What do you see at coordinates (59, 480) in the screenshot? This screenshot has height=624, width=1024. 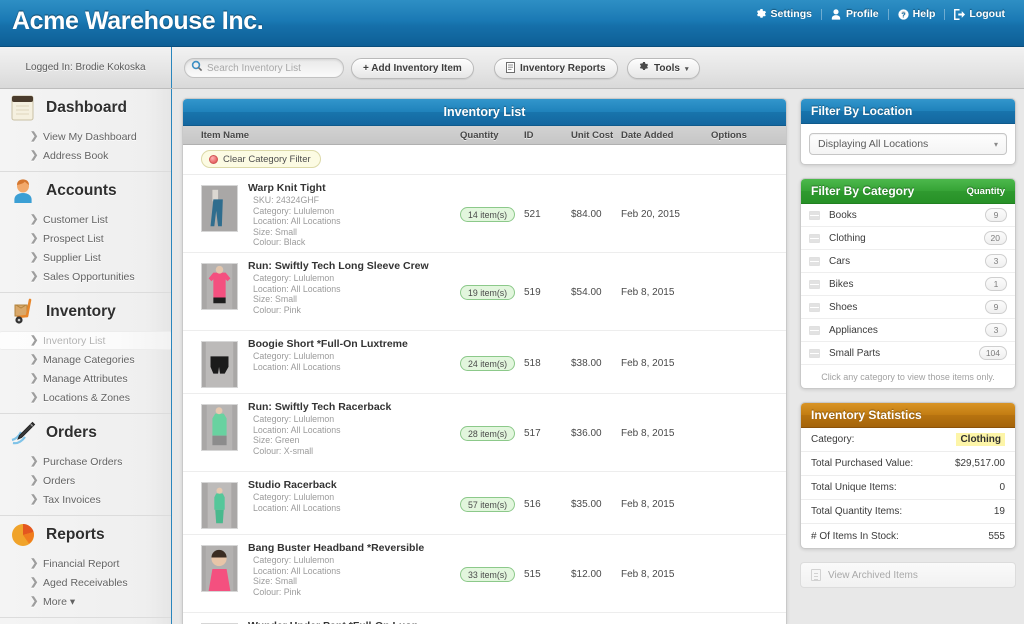 I see `sidebar-item-label: Orders` at bounding box center [59, 480].